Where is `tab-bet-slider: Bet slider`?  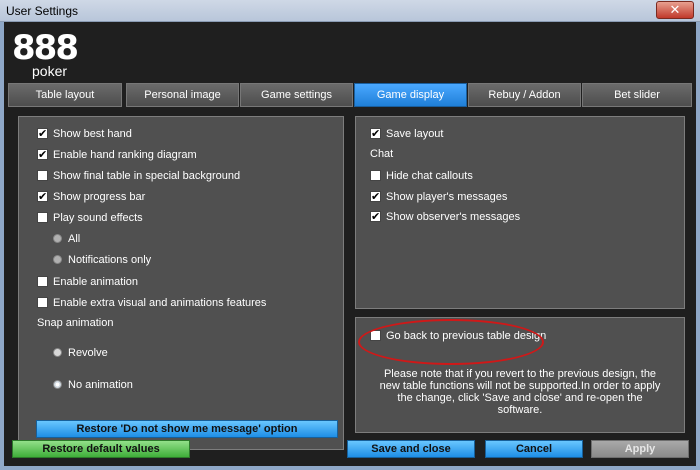
tab-bet-slider: Bet slider is located at coordinates (637, 95).